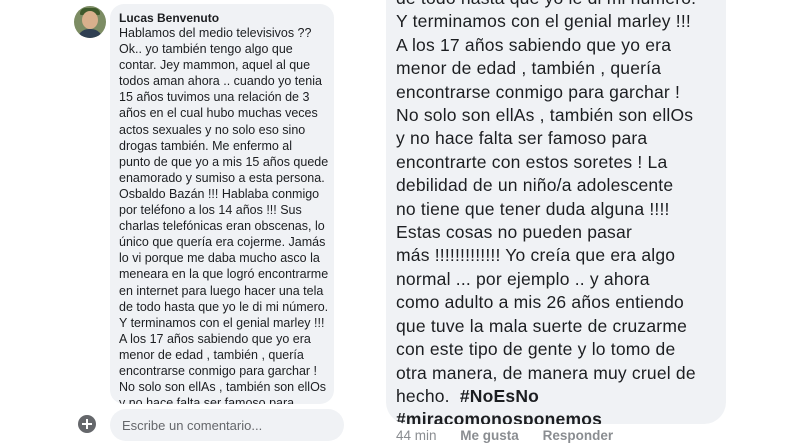 The height and width of the screenshot is (444, 790). What do you see at coordinates (215, 65) in the screenshot?
I see `comment-line: contar. Jey mammon, aquel al que` at bounding box center [215, 65].